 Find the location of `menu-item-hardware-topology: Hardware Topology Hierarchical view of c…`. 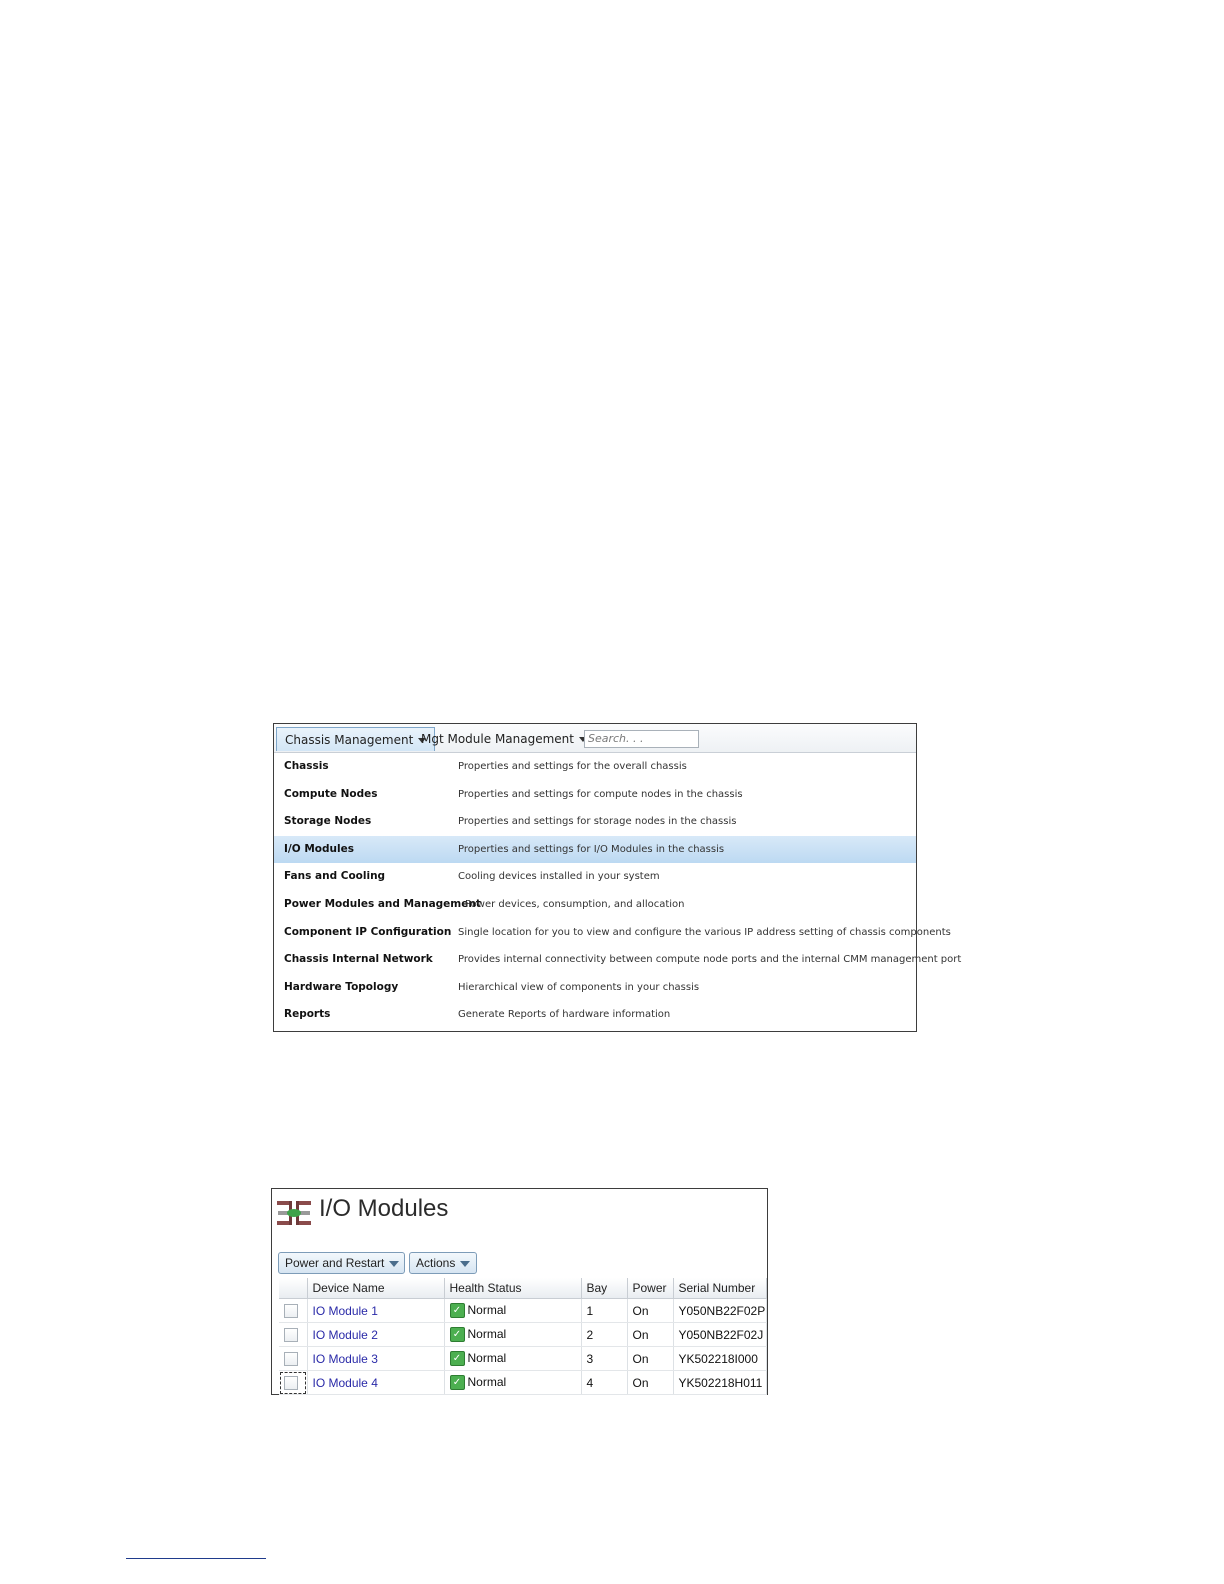

menu-item-hardware-topology: Hardware Topology Hierarchical view of c… is located at coordinates (595, 988).